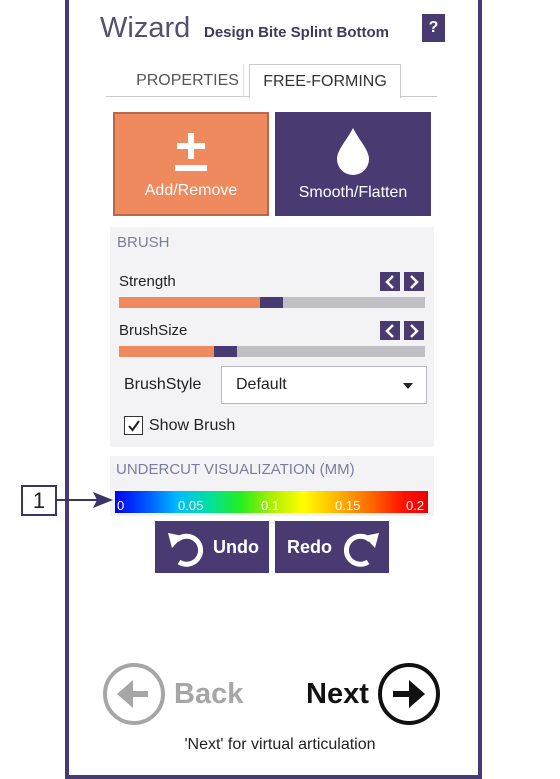 The width and height of the screenshot is (560, 779). I want to click on back-arrow-icon, so click(134, 694).